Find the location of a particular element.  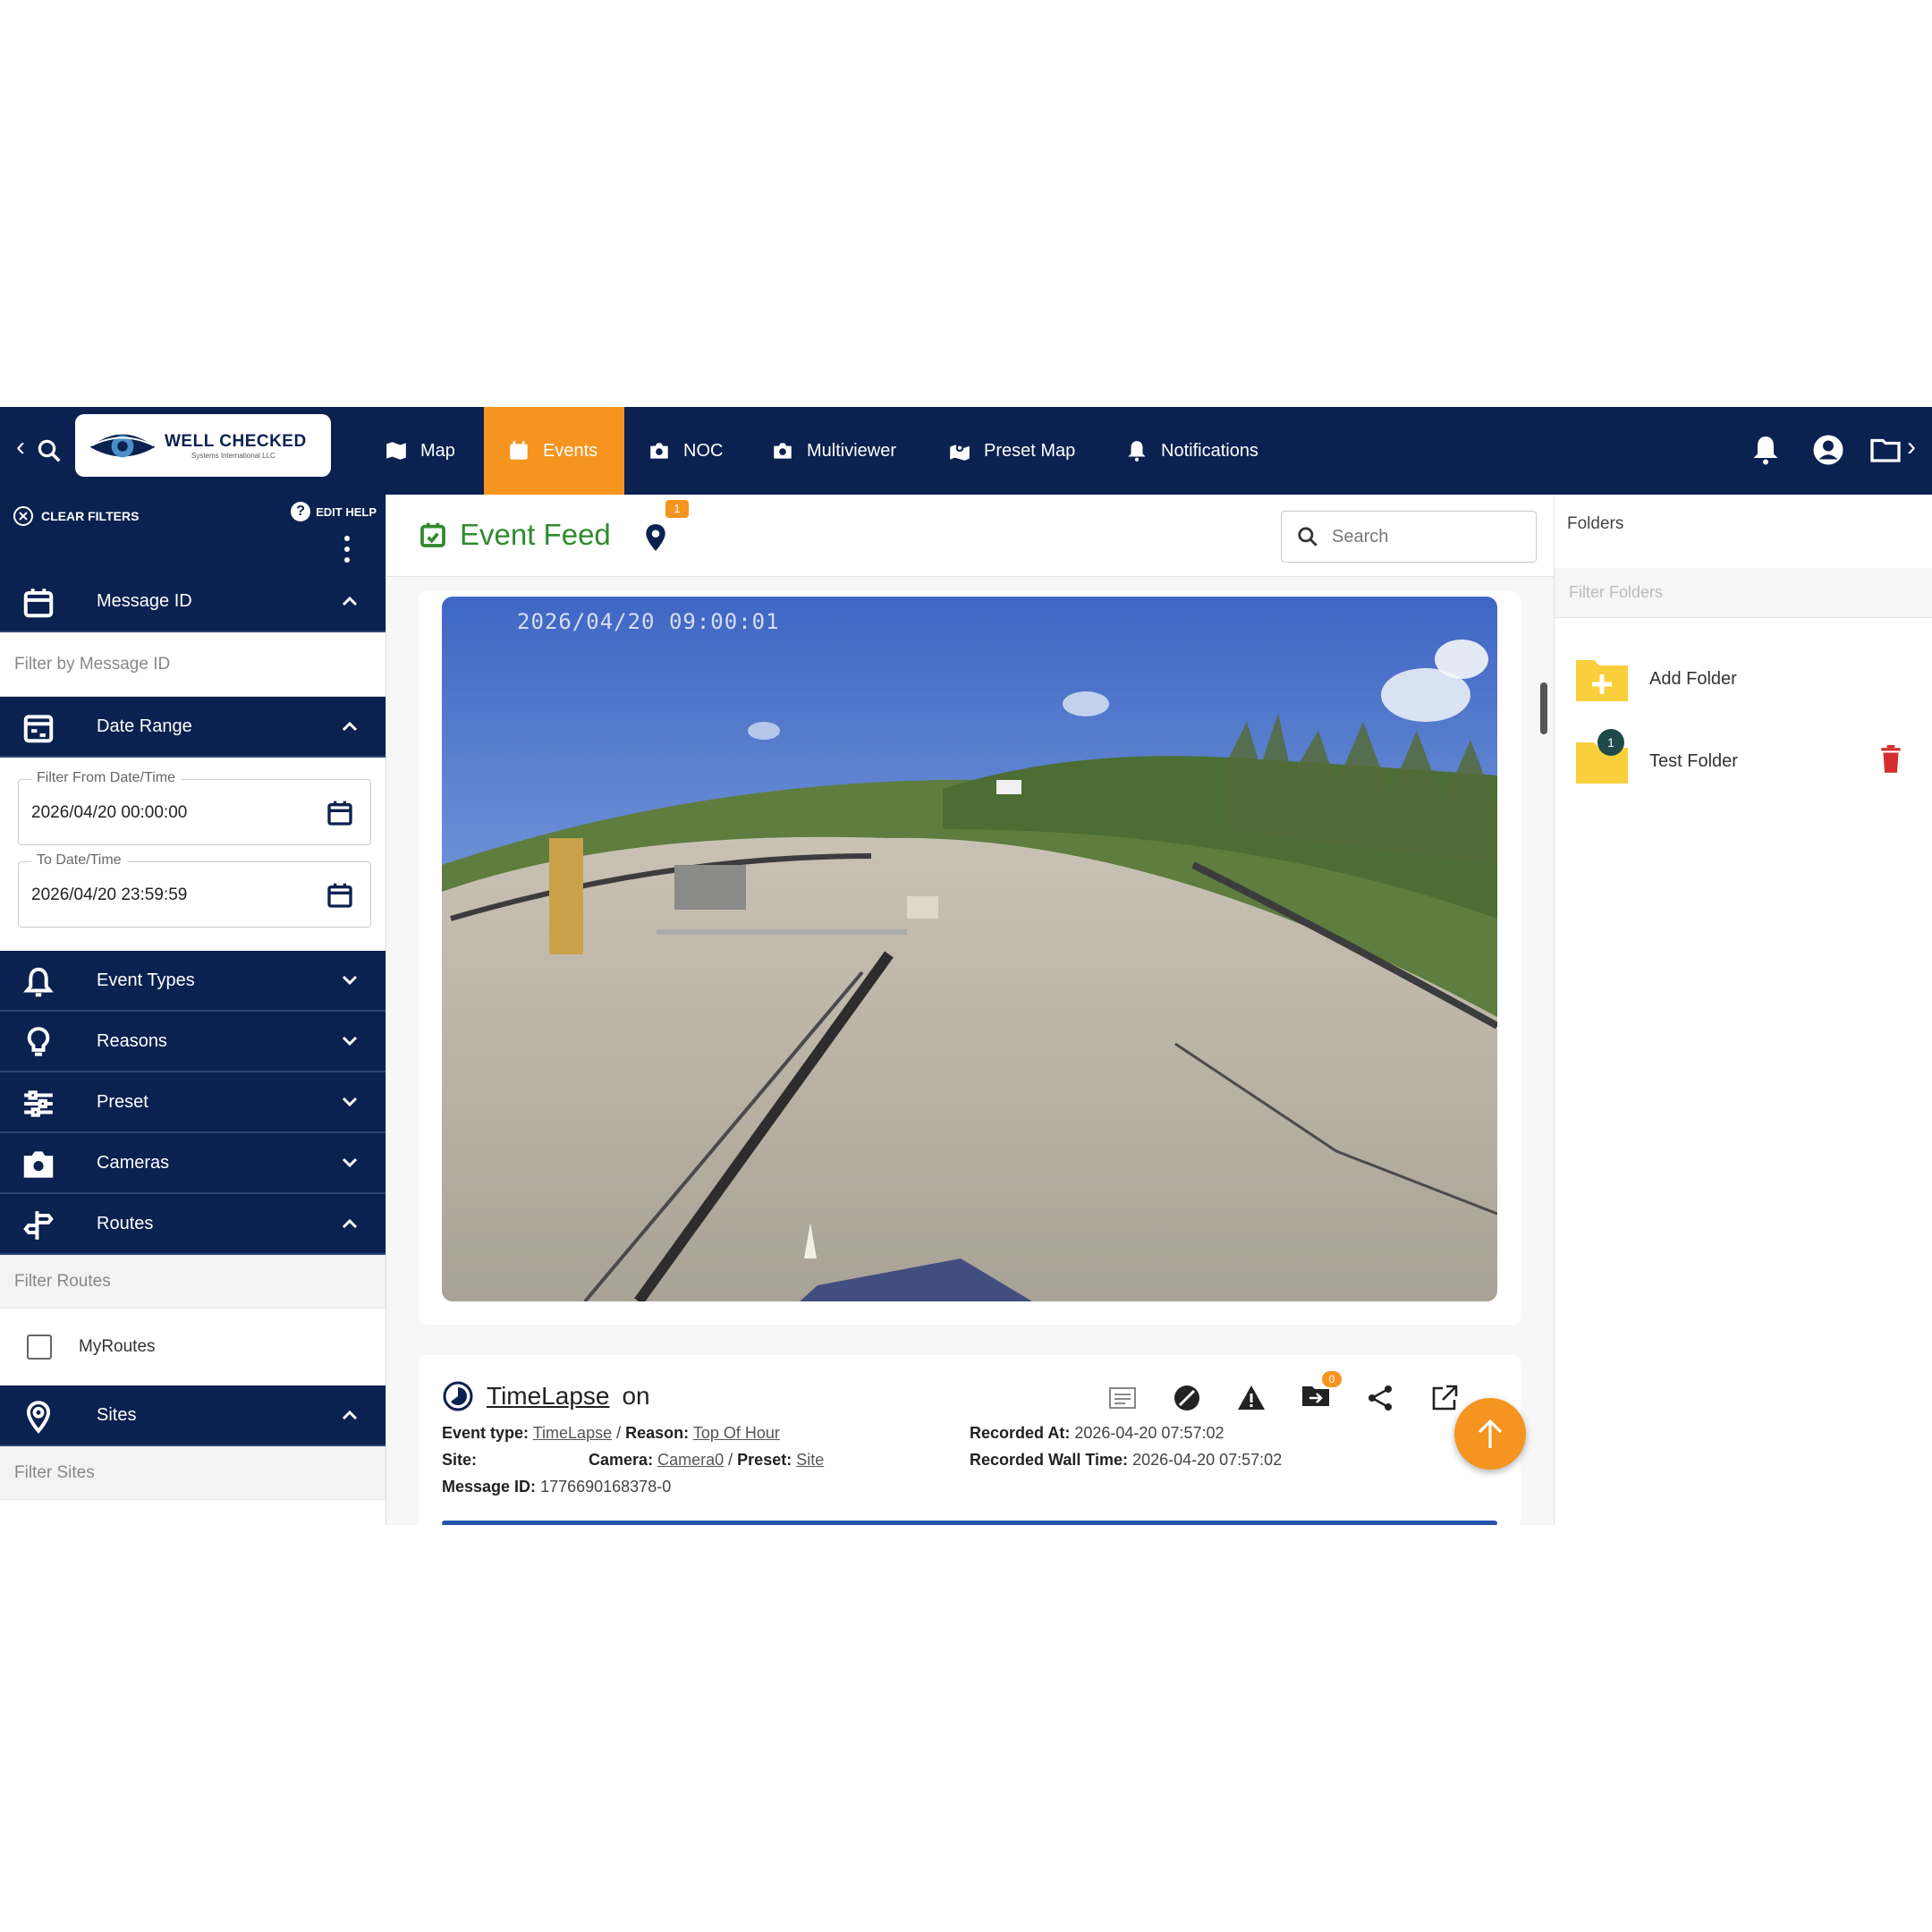

chevron-left-icon: ‹ is located at coordinates (20, 447).